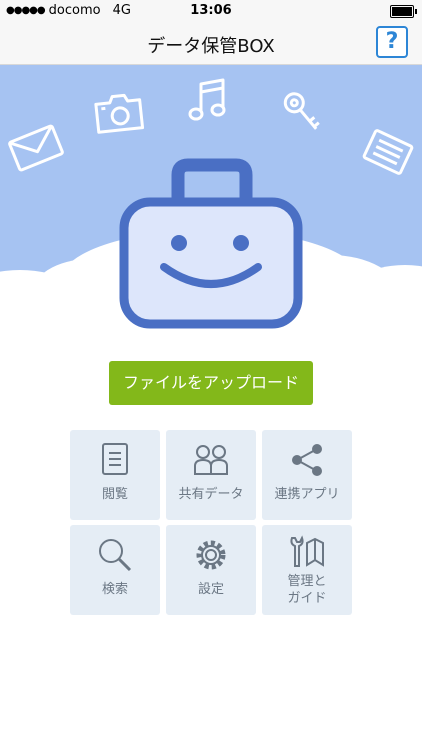  Describe the element at coordinates (307, 551) in the screenshot. I see `tools-guide-icon` at that location.